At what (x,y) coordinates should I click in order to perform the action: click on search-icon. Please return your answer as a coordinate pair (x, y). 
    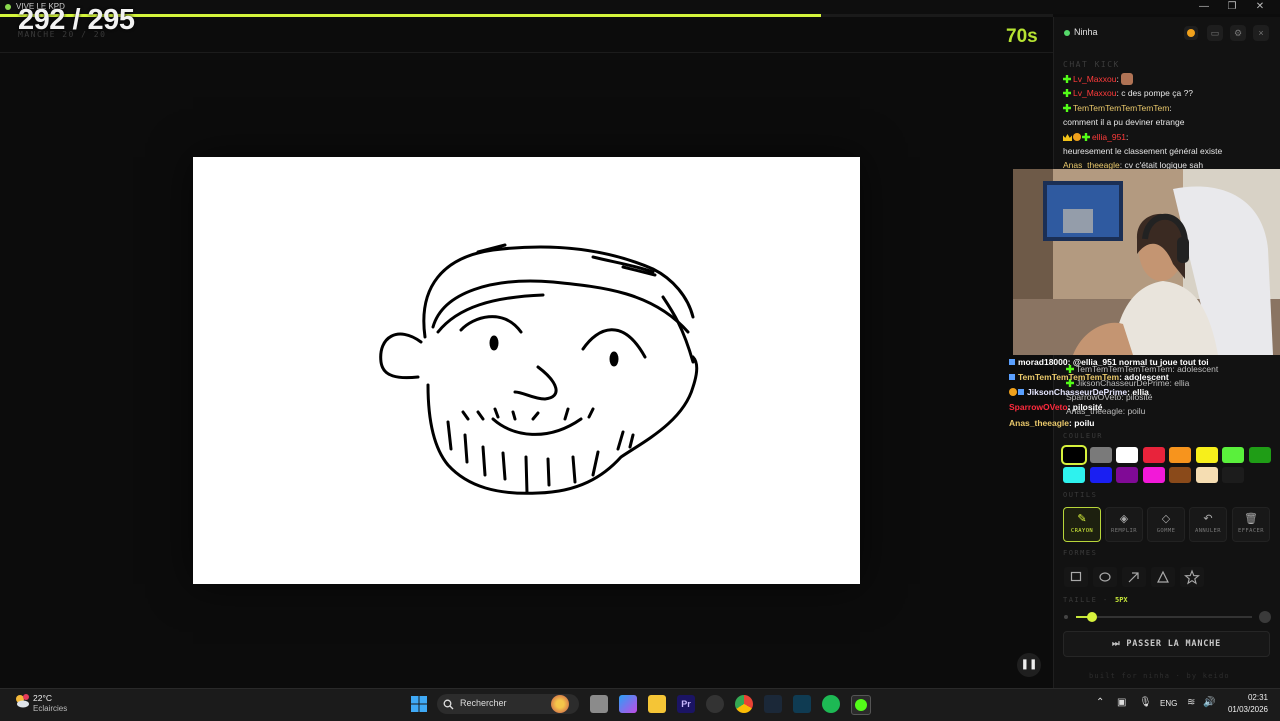
    Looking at the image, I should click on (448, 704).